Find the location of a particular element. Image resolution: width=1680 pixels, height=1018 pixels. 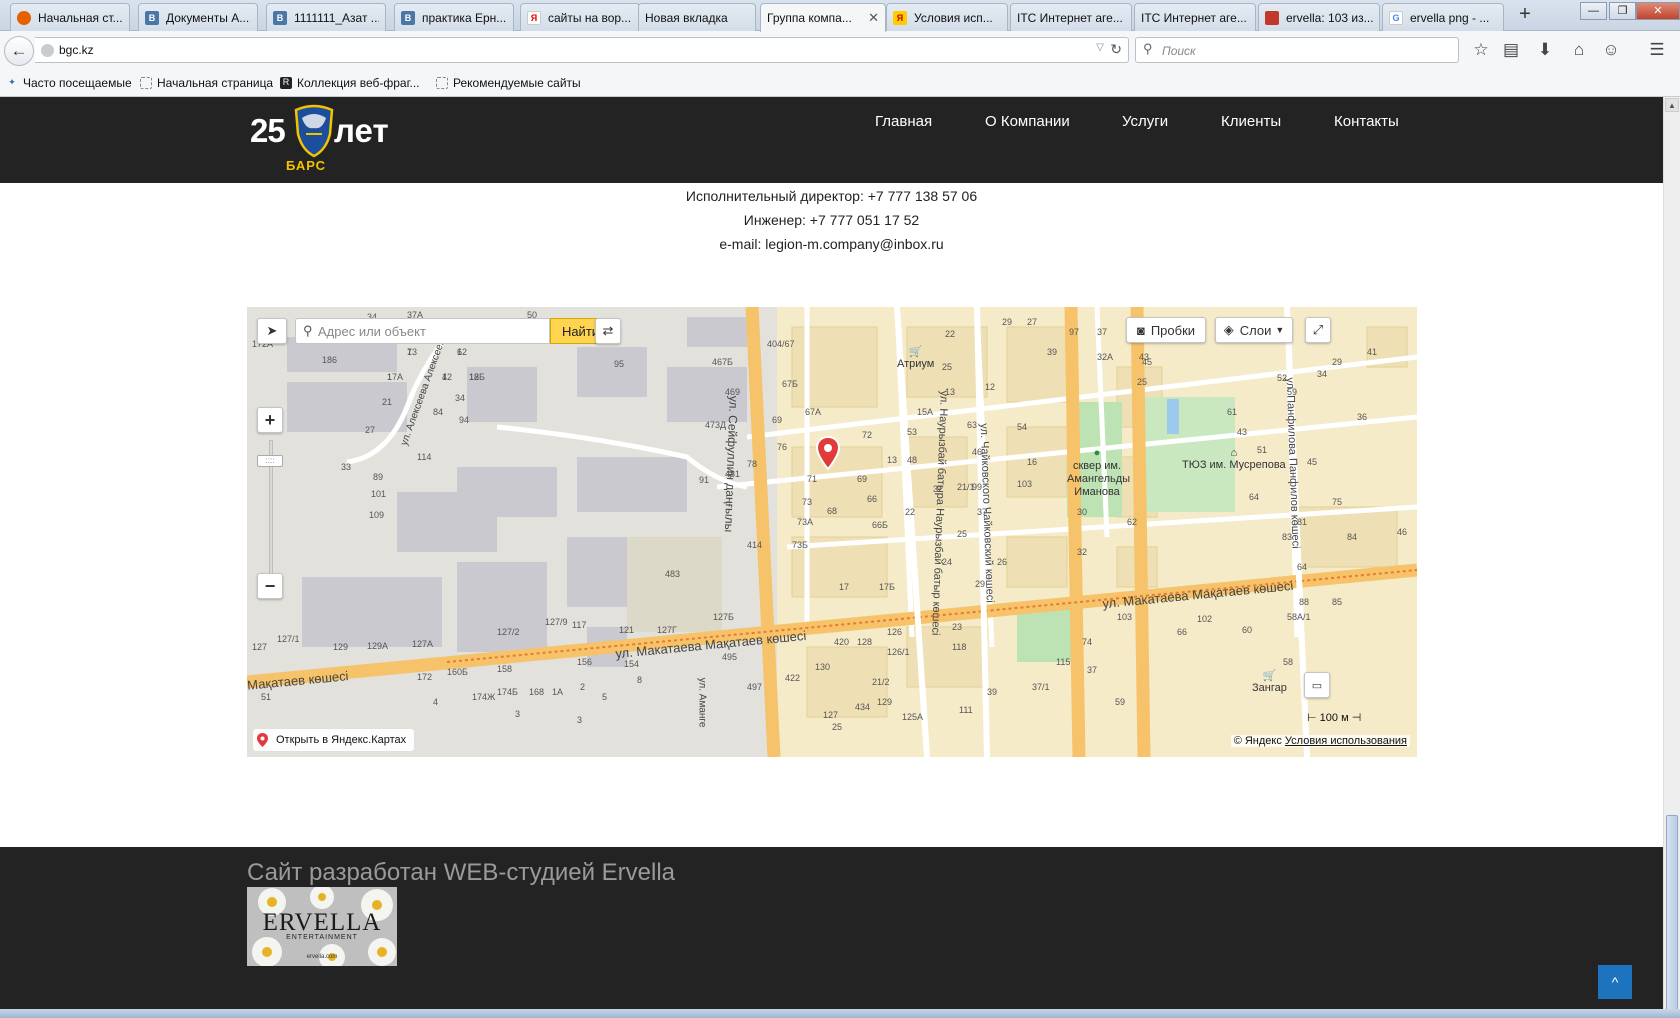

menu-icon: ☰ is located at coordinates (1657, 50).